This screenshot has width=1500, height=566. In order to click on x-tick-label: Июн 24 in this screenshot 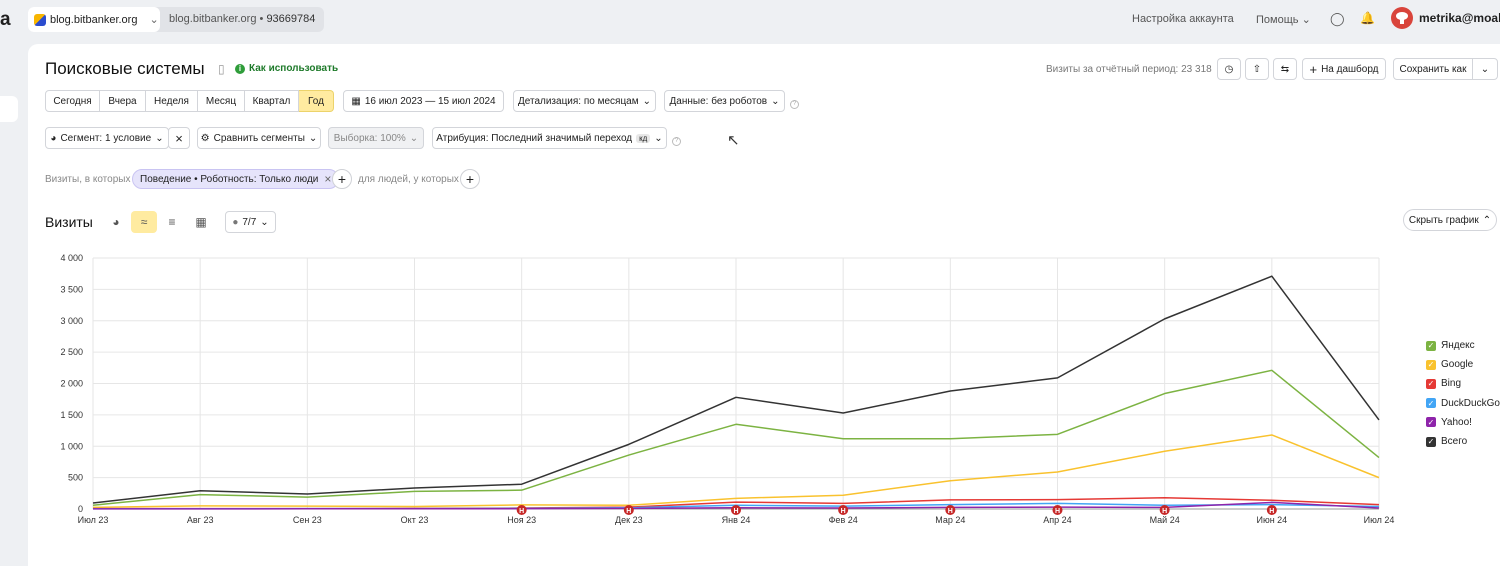, I will do `click(1271, 520)`.